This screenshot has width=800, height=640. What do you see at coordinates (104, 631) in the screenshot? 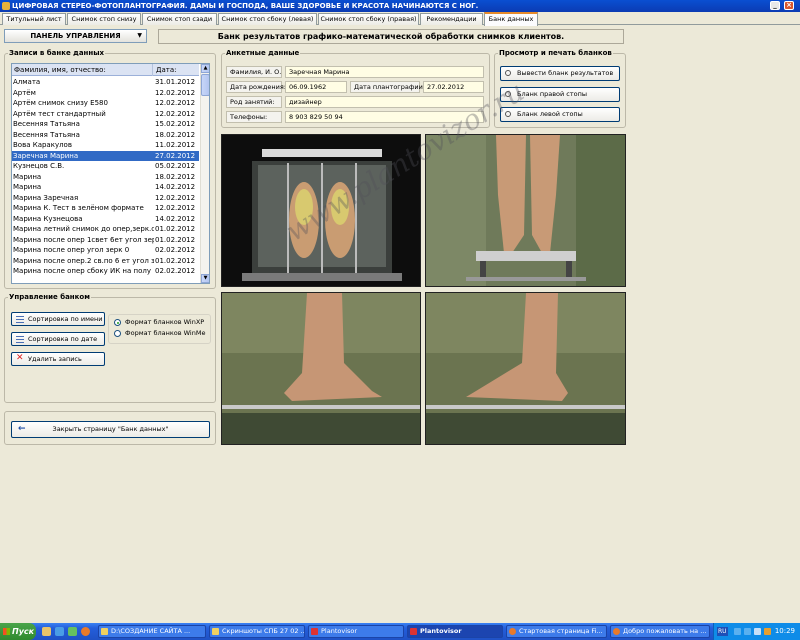
I see `folder-icon` at bounding box center [104, 631].